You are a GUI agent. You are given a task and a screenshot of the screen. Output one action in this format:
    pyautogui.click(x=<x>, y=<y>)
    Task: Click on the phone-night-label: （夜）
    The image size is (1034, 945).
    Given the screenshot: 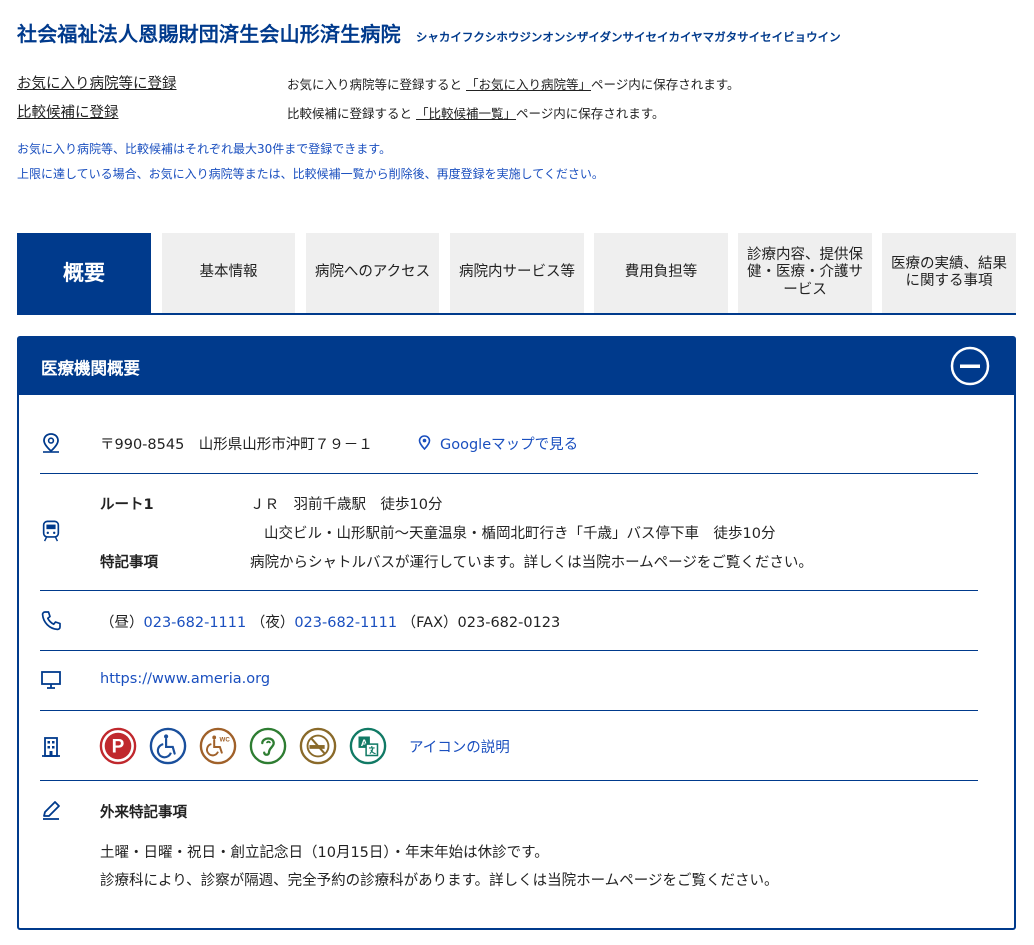 What is the action you would take?
    pyautogui.click(x=272, y=623)
    